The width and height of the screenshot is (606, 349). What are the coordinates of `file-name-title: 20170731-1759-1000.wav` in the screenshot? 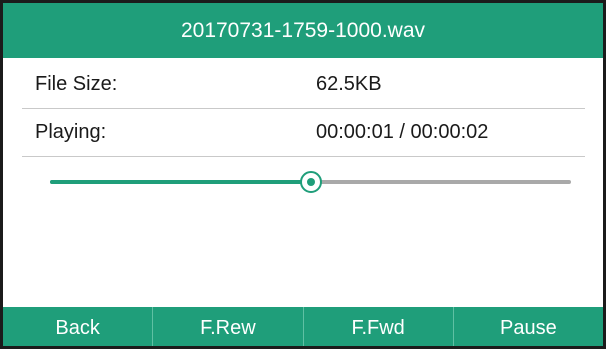 It's located at (303, 30).